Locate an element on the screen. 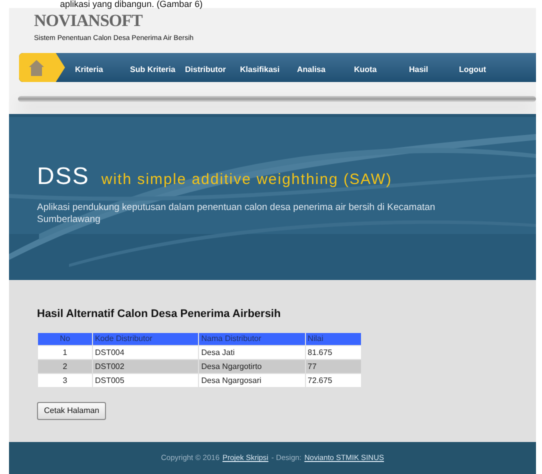  nav-link: Hasil is located at coordinates (418, 69).